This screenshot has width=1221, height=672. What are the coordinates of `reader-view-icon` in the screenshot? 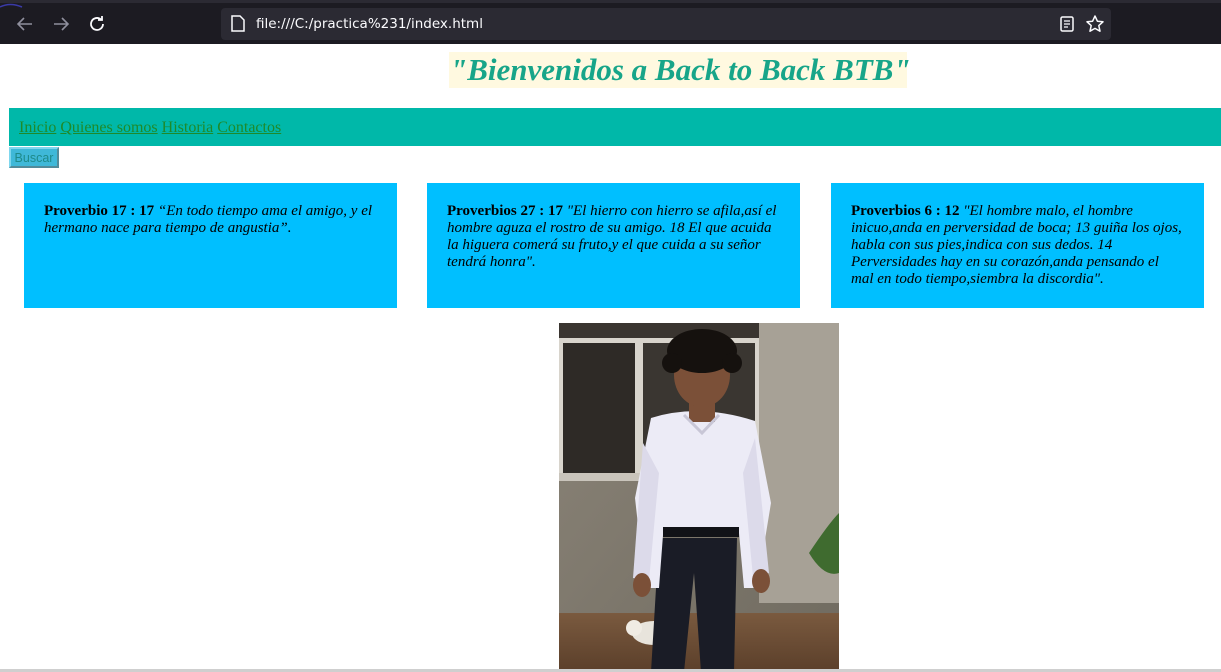 It's located at (1067, 24).